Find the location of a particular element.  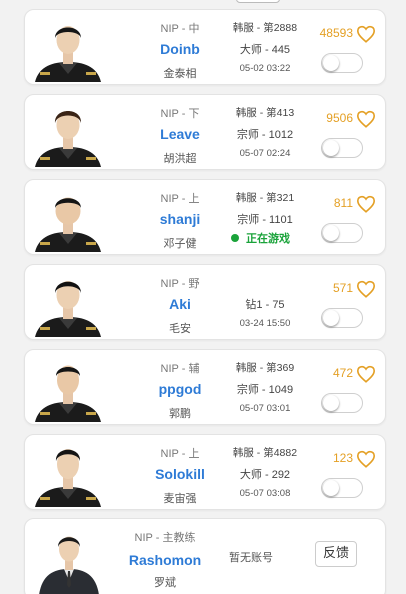

last-game-time: 05-07 02:24 is located at coordinates (265, 153).